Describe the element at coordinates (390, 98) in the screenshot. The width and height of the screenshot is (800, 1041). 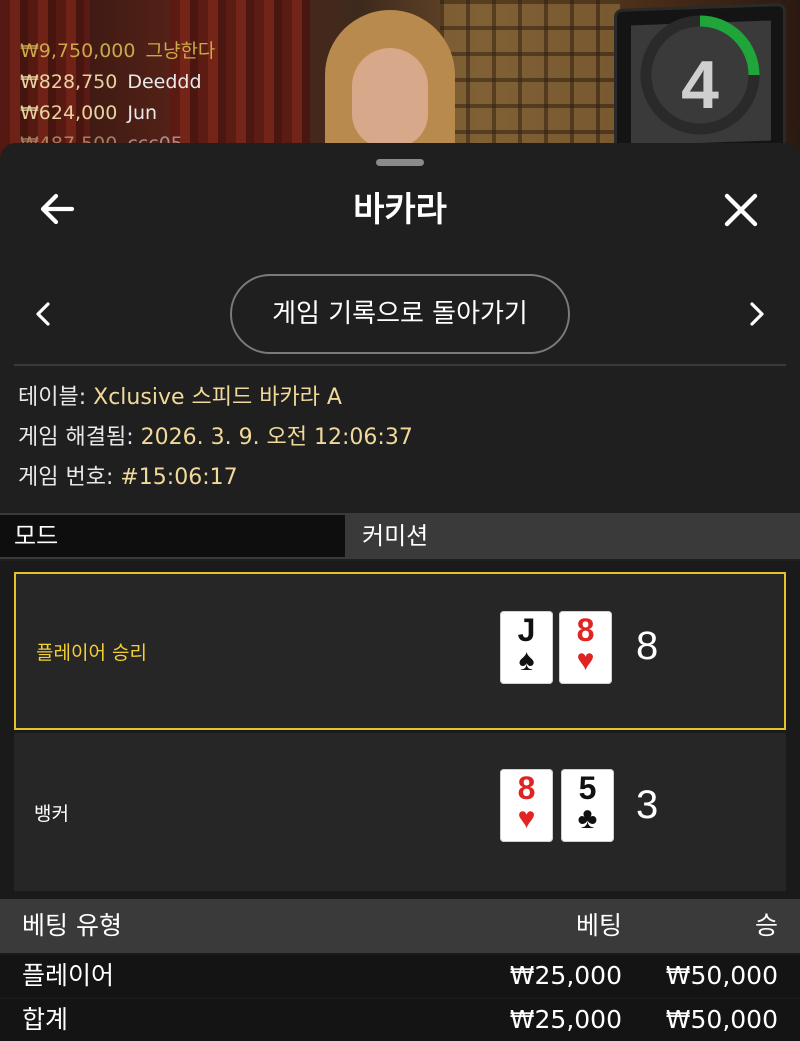
I see `dealer-face` at that location.